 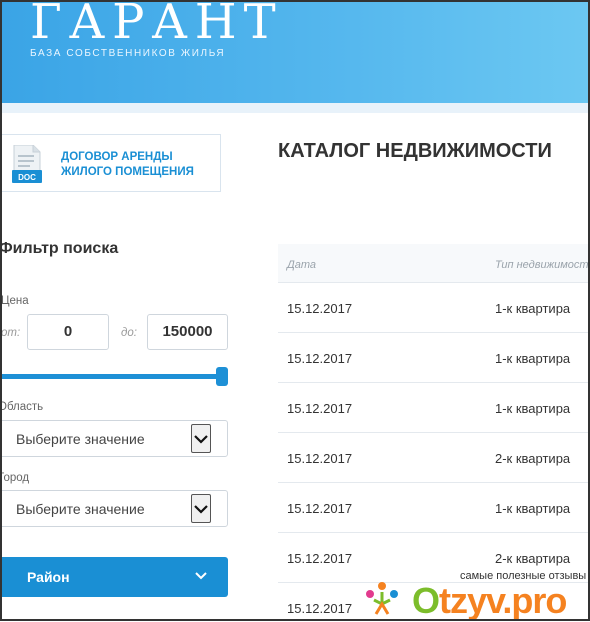 I want to click on rental-contract-link: DOC ДОГОВОР АРЕНДЫ ЖИЛОГО ПОМЕЩЕНИЯ, so click(x=110, y=163).